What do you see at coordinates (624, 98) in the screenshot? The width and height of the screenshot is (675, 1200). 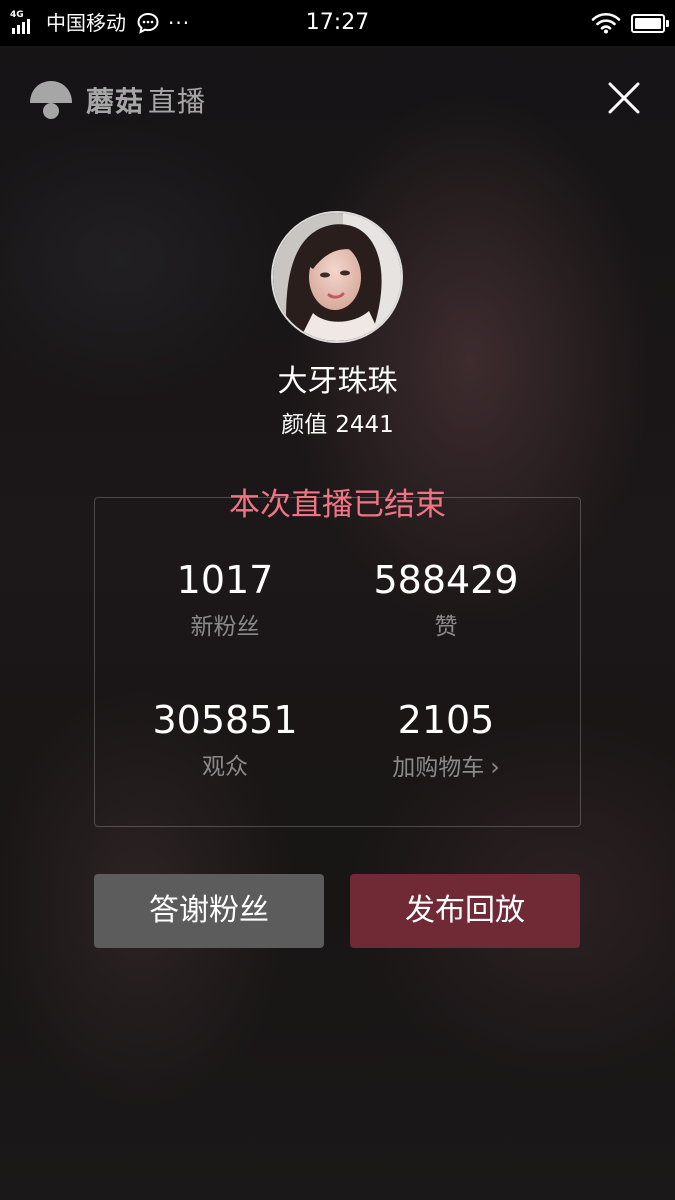 I see `close-icon` at bounding box center [624, 98].